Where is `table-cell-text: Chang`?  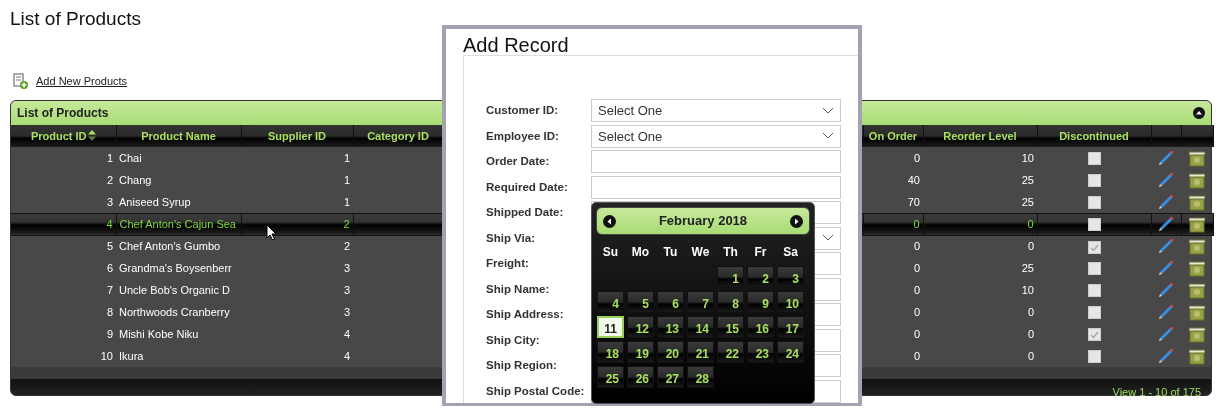
table-cell-text: Chang is located at coordinates (135, 180).